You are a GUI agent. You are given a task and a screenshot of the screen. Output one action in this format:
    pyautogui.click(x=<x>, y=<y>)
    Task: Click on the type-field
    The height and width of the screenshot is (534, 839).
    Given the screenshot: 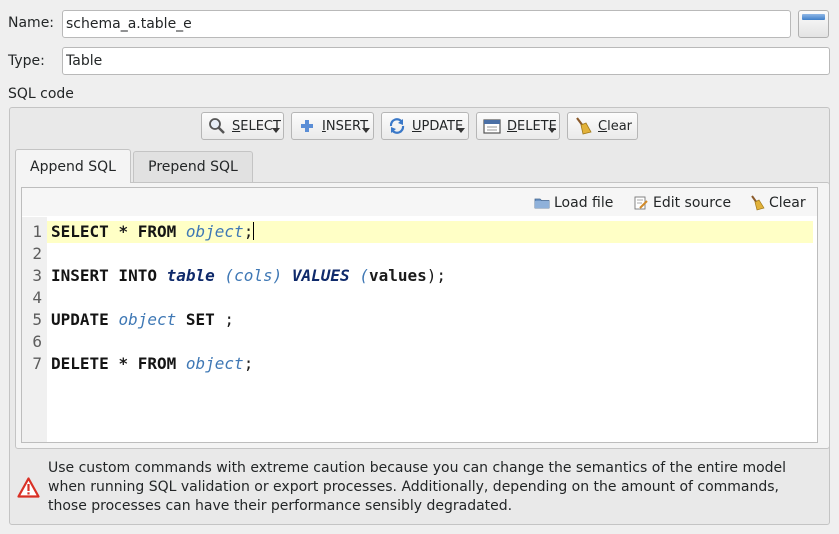 What is the action you would take?
    pyautogui.click(x=446, y=61)
    